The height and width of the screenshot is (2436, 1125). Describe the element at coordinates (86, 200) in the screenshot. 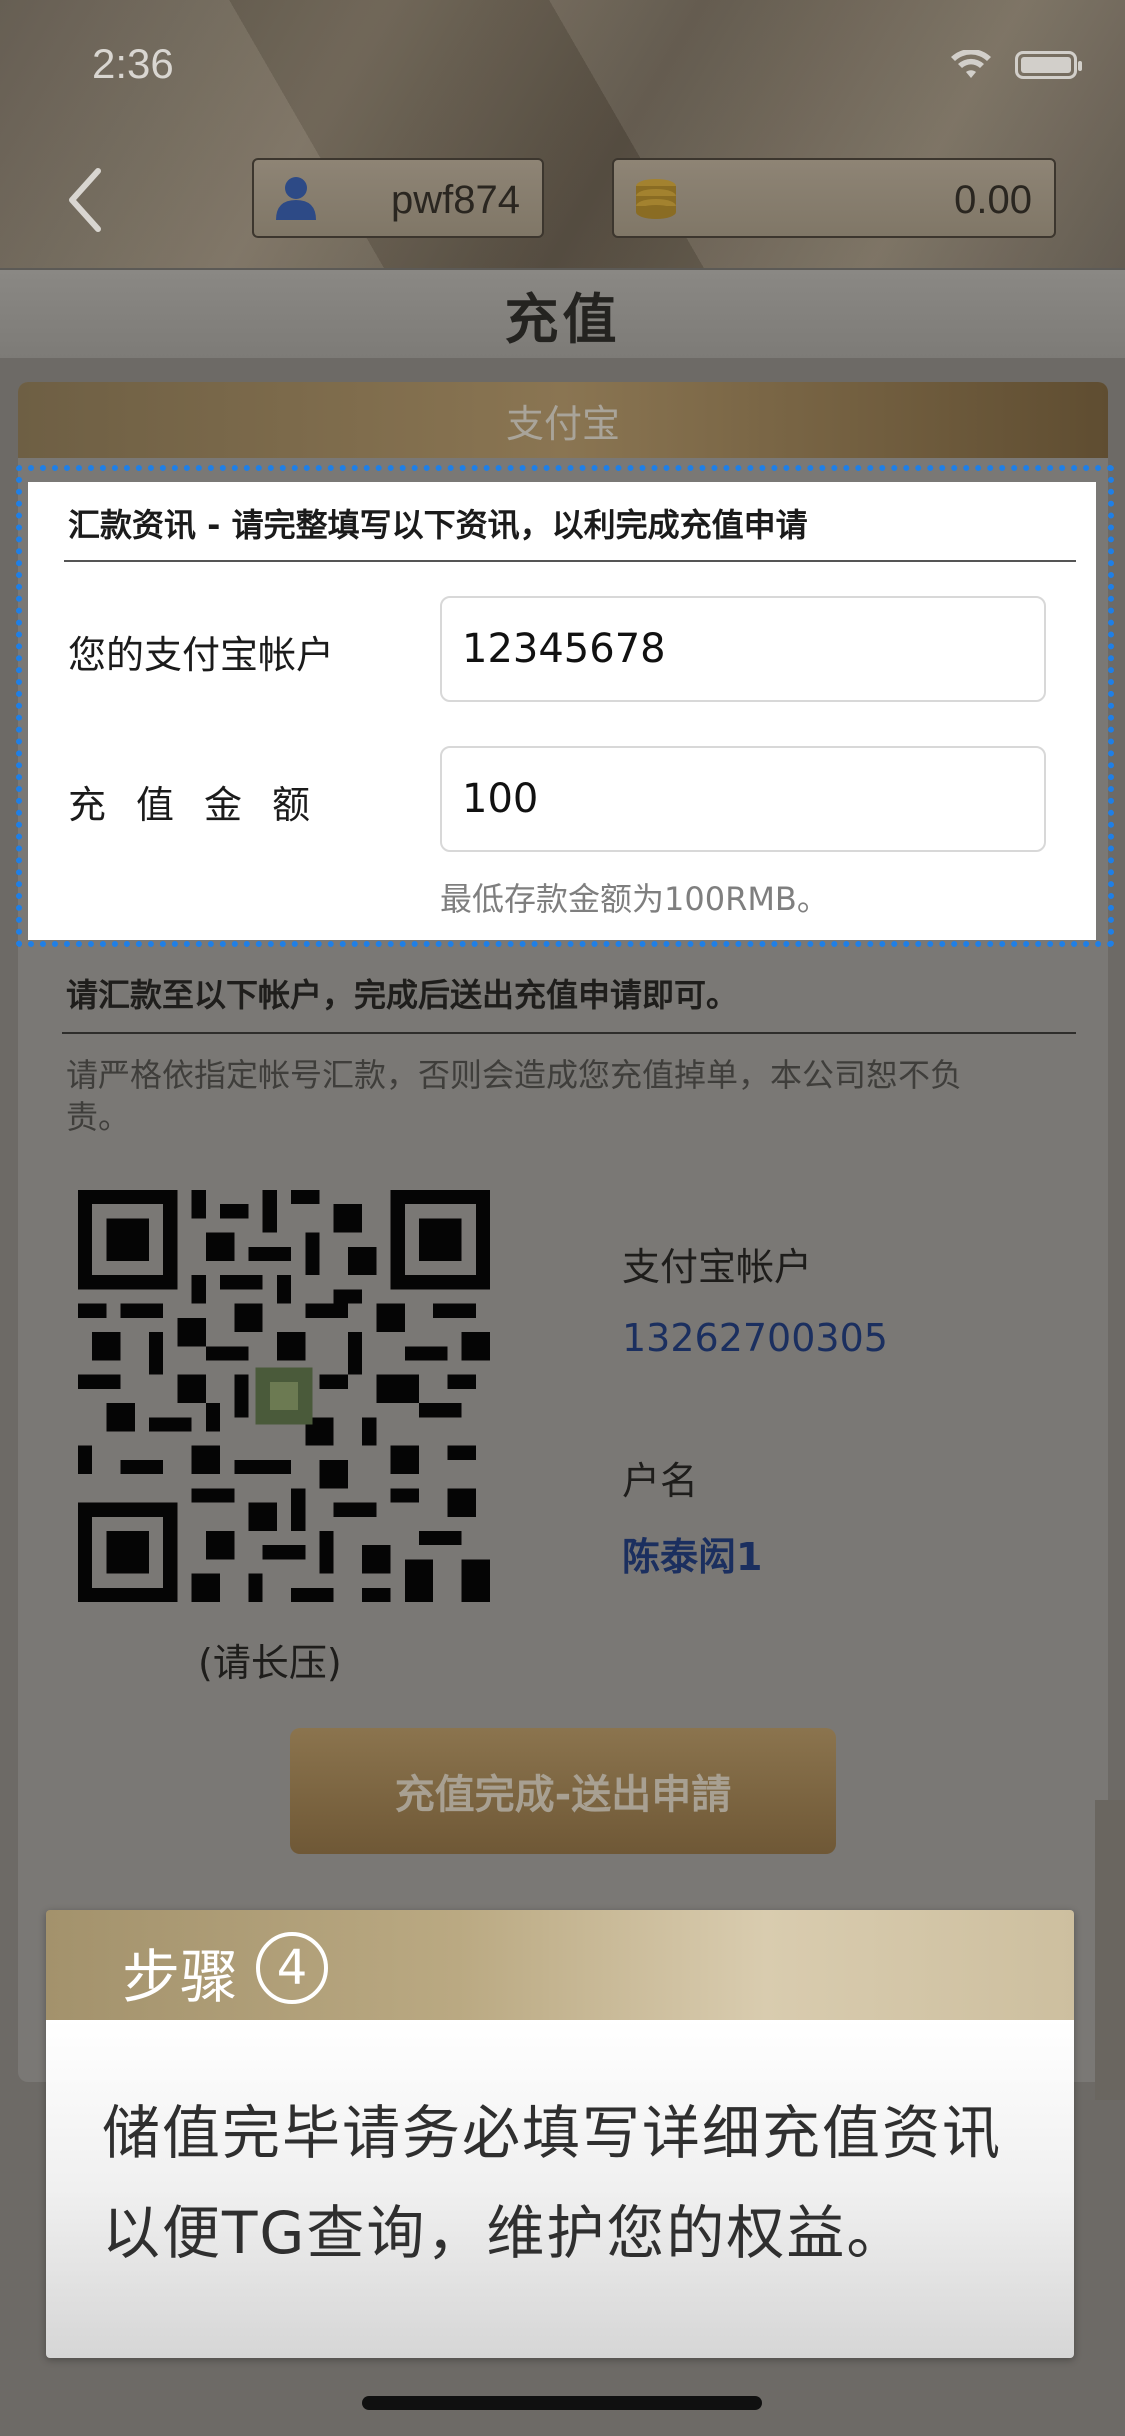

I see `back-icon` at that location.